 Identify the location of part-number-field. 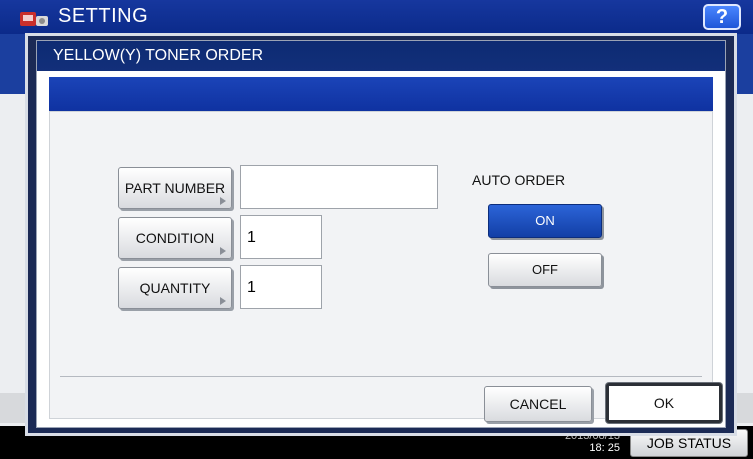
(339, 187).